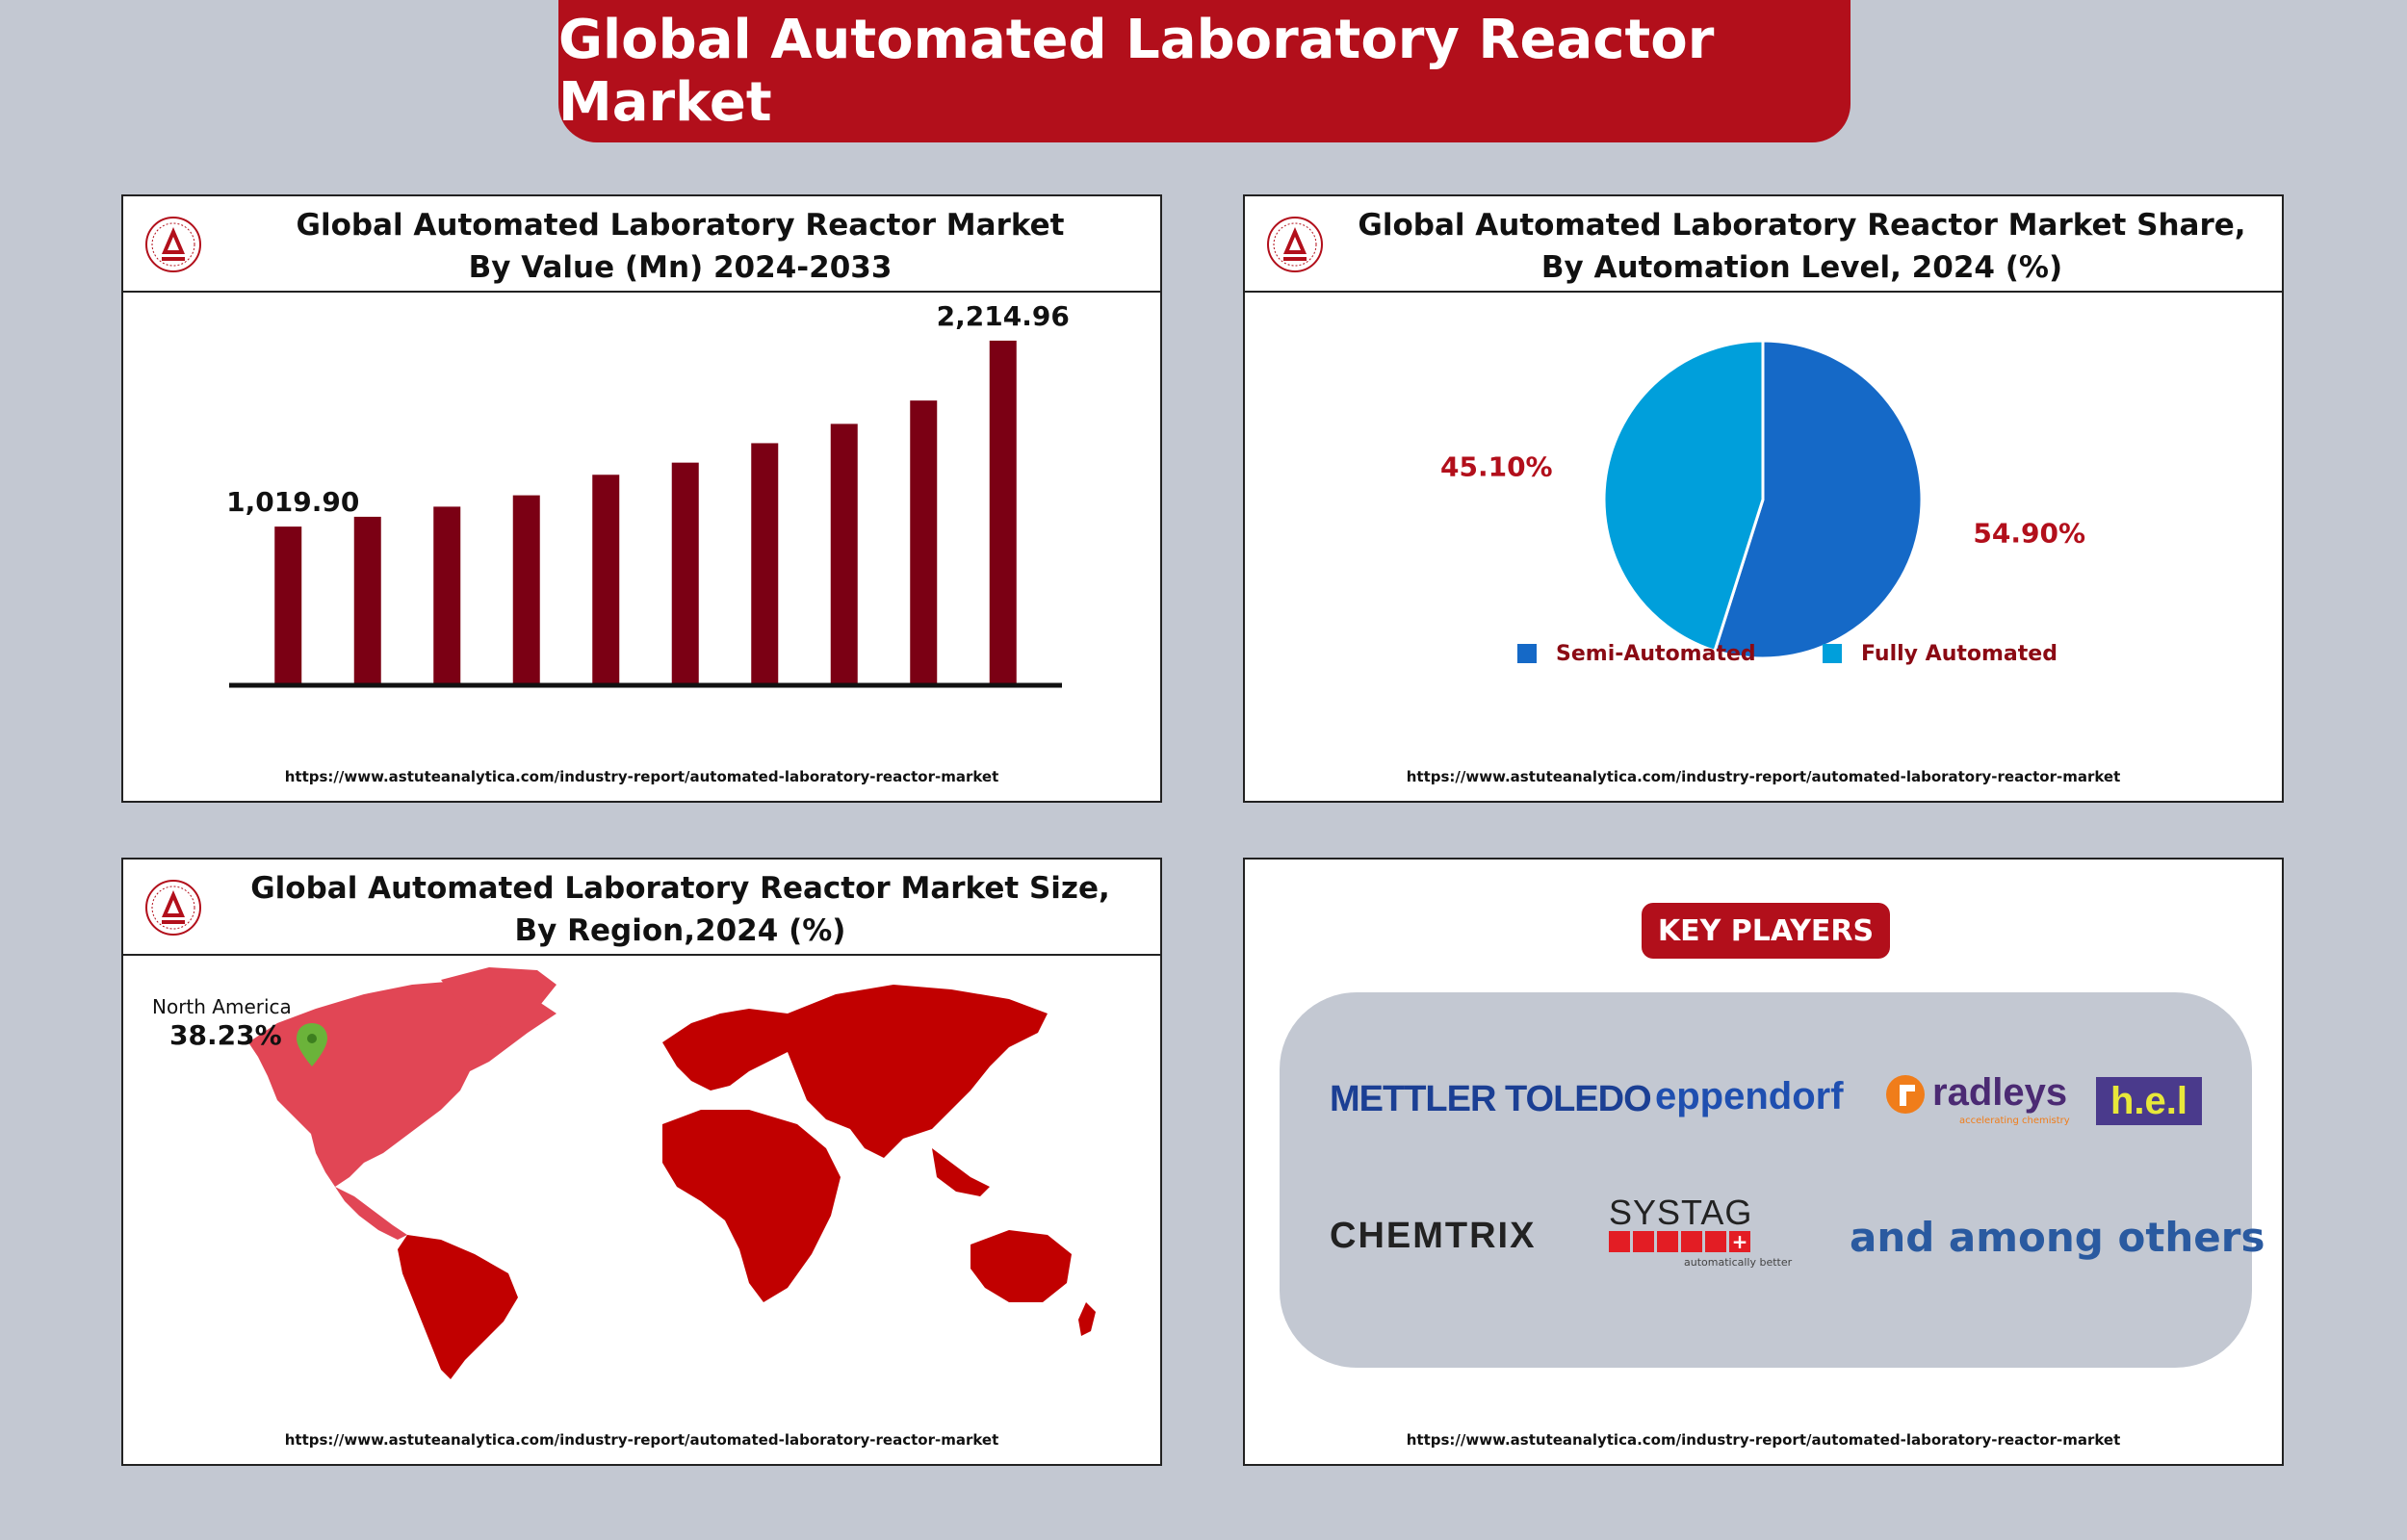 Image resolution: width=2407 pixels, height=1540 pixels. What do you see at coordinates (844, 554) in the screenshot?
I see `bar-2031` at bounding box center [844, 554].